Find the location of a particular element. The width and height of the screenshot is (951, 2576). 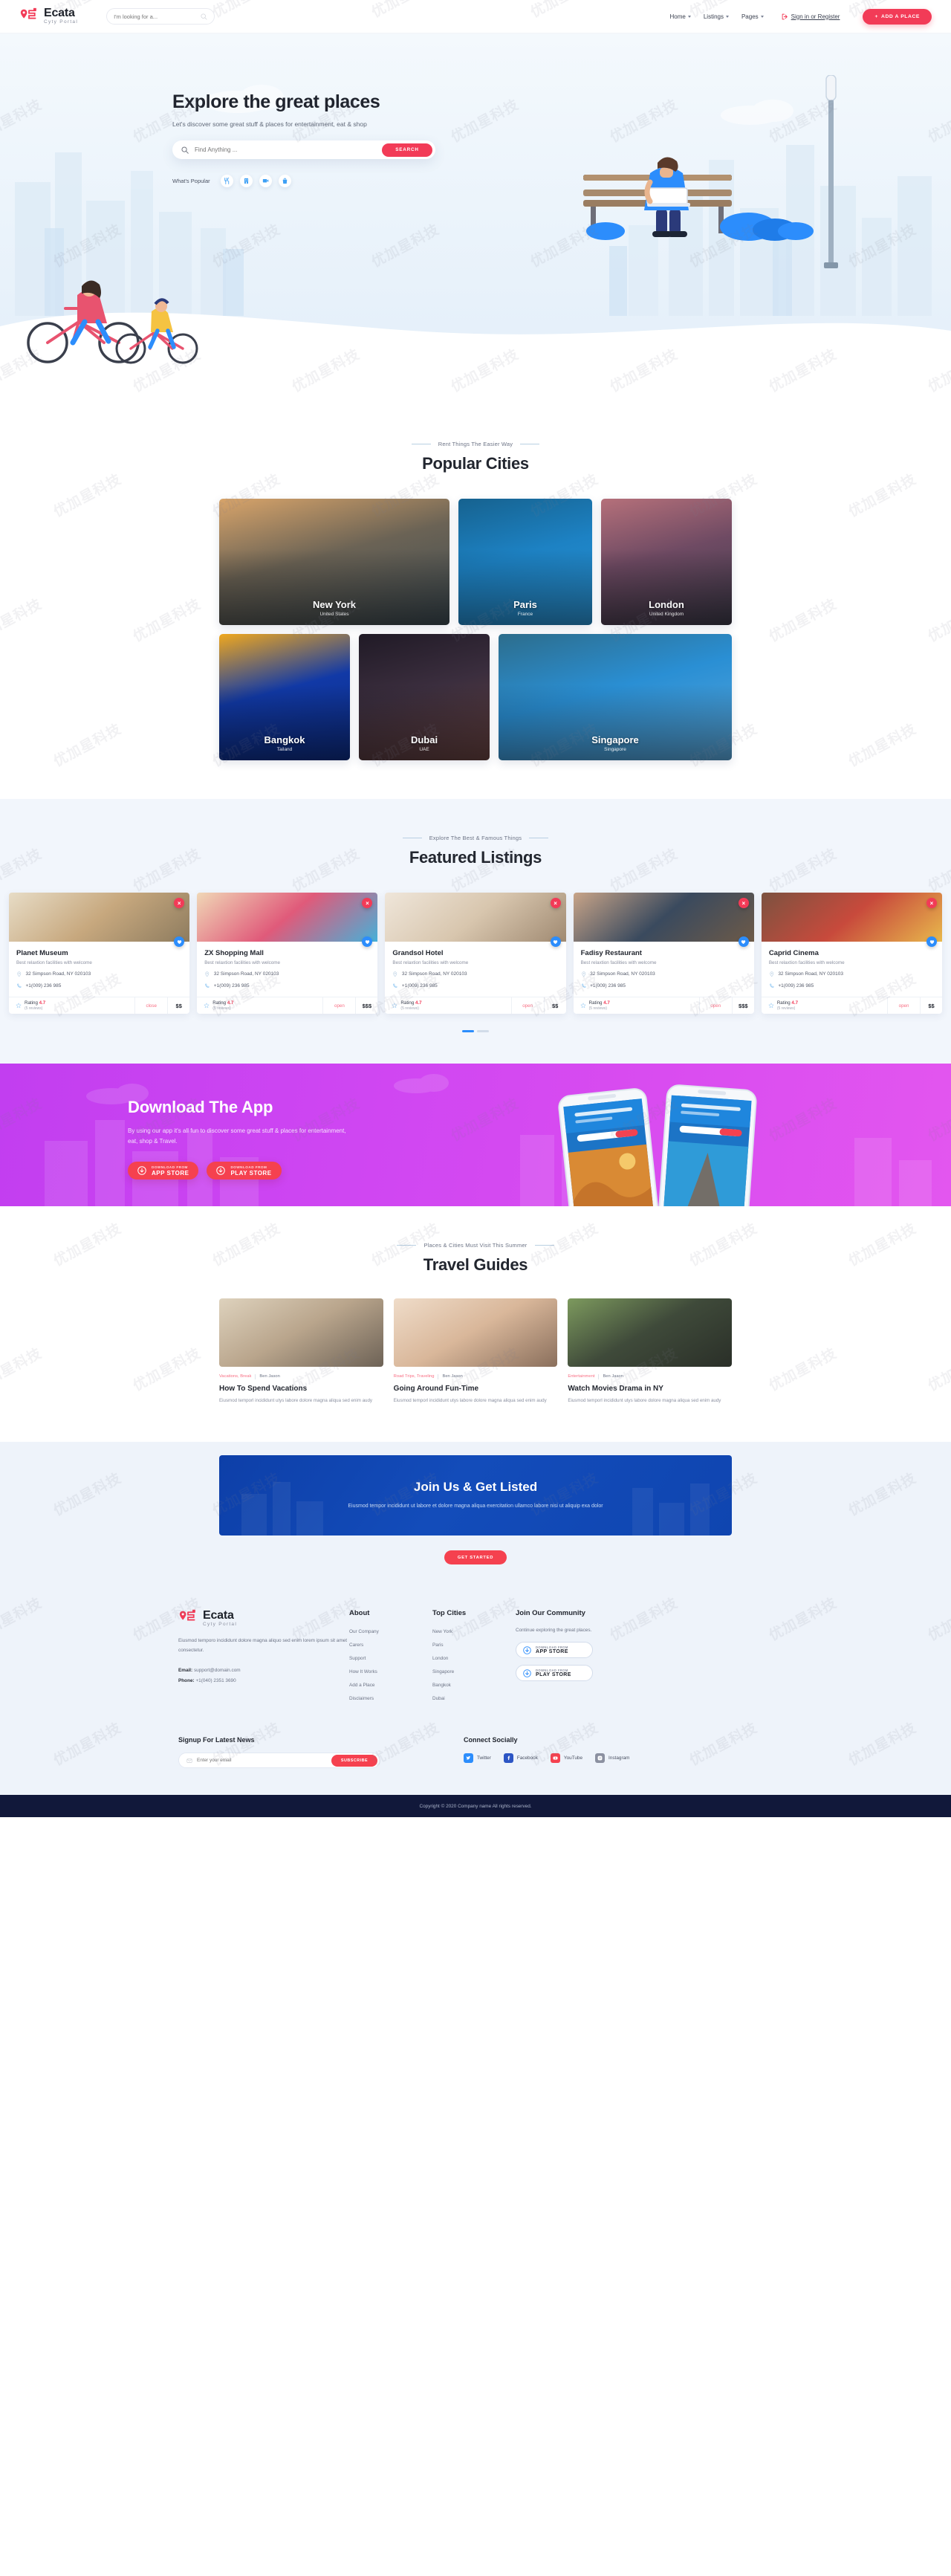

footer-link: Support is located at coordinates (390, 1659).